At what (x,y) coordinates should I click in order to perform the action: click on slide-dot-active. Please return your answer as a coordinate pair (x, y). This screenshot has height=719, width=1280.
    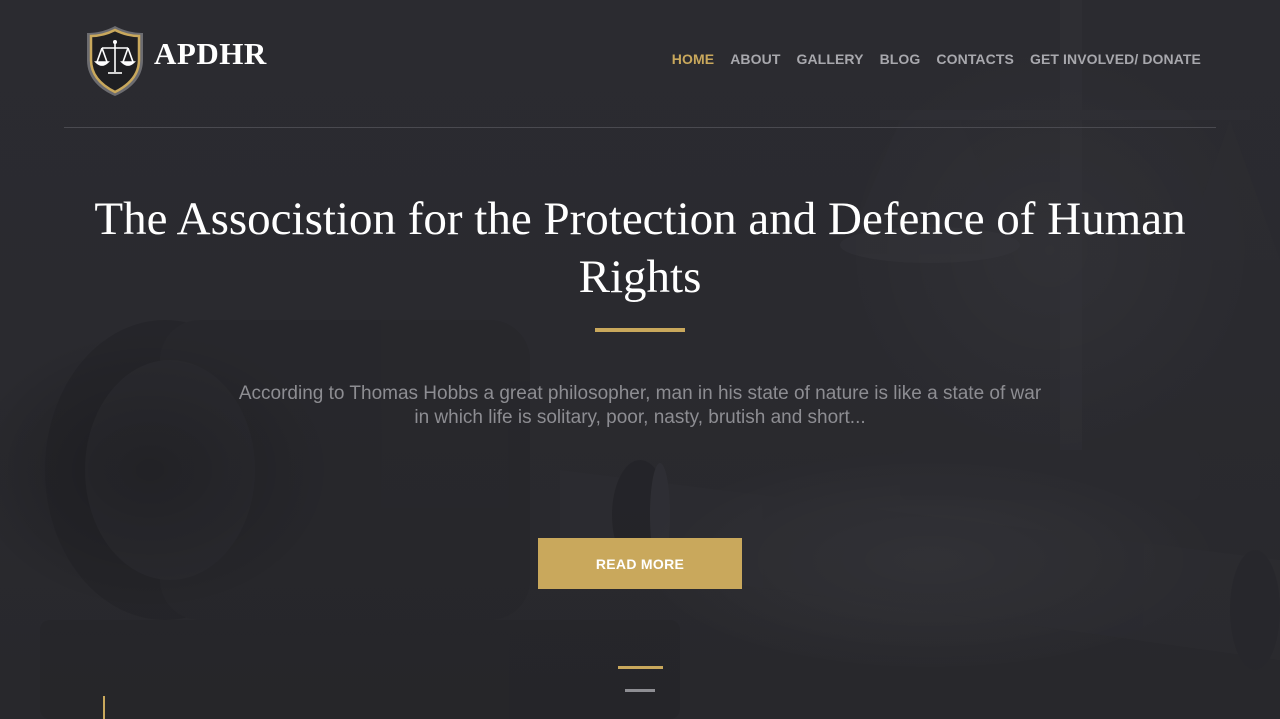
    Looking at the image, I should click on (640, 667).